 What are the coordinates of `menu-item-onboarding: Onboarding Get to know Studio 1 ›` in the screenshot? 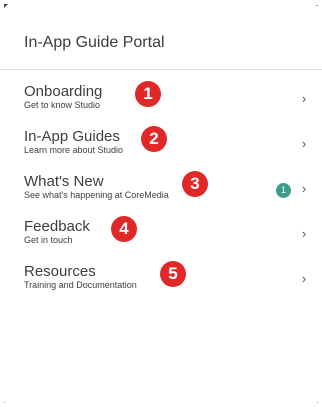 It's located at (161, 100).